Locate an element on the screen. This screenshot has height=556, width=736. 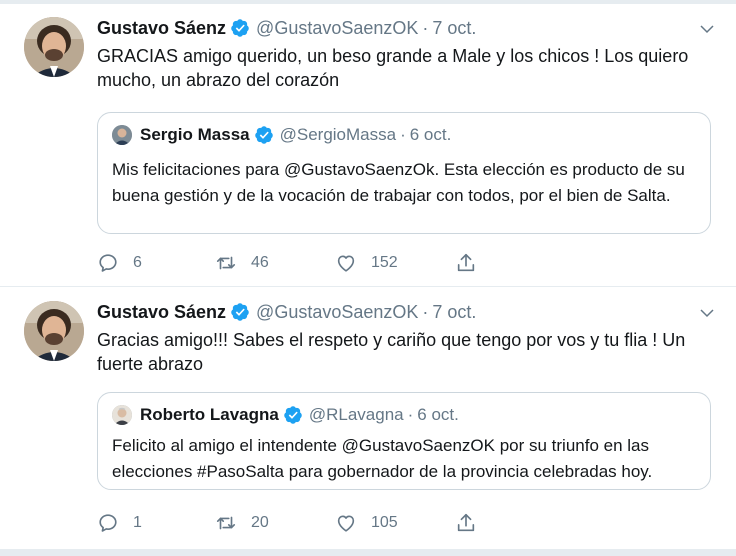
quoted-tweet-header: Roberto Lavagna @RLavagna · 6 oct. is located at coordinates (285, 415).